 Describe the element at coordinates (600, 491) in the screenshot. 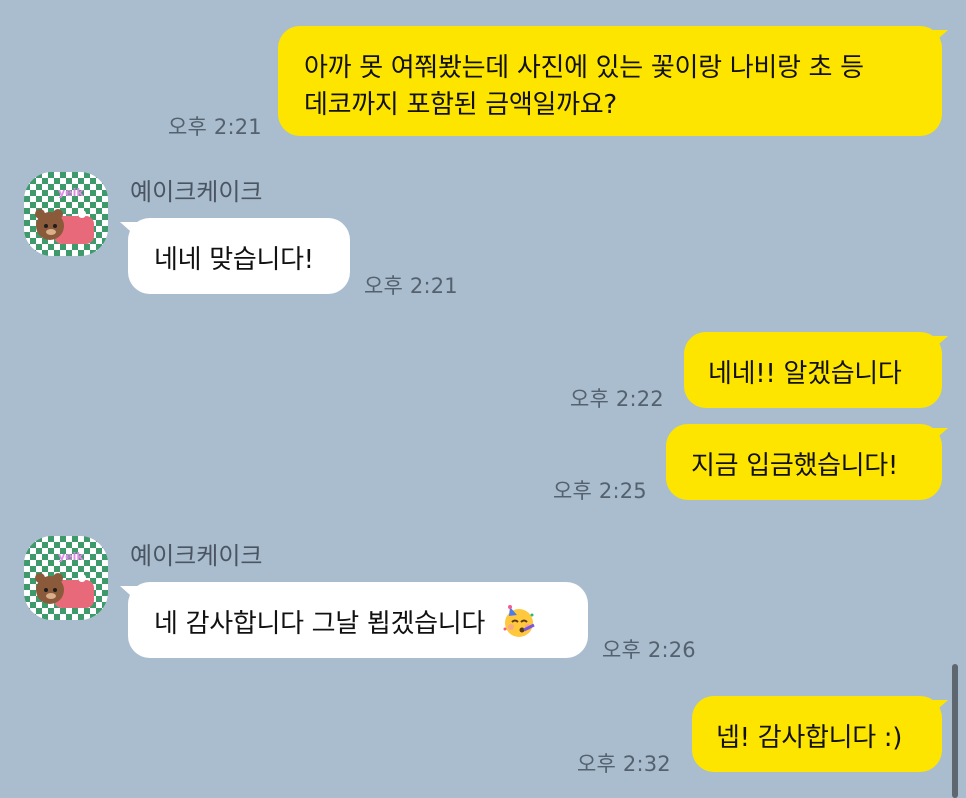

I see `message-time: 오후 2:25` at that location.